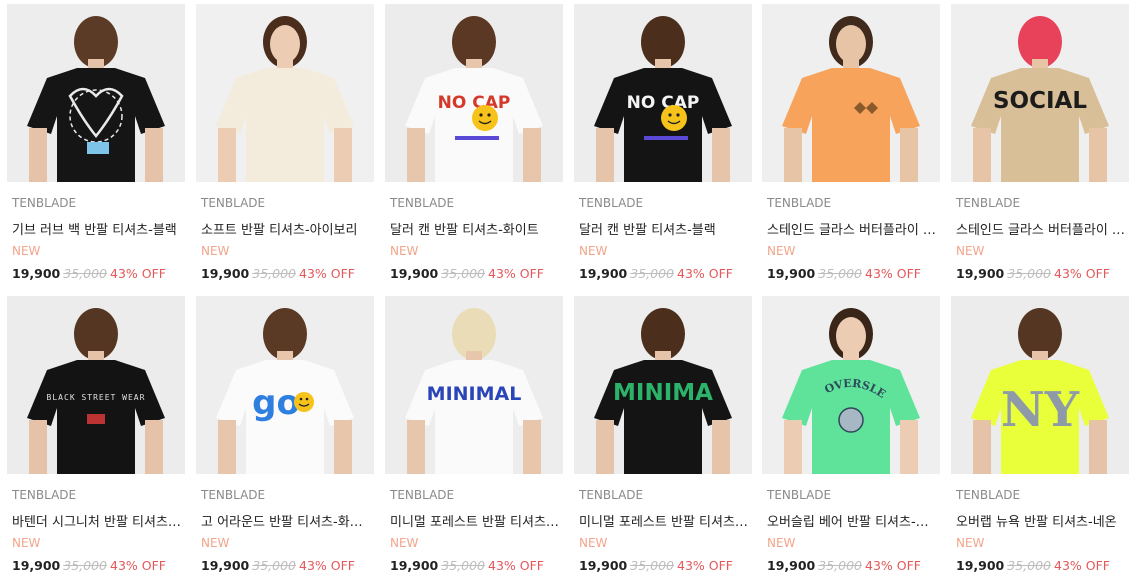 Image resolution: width=1134 pixels, height=586 pixels. I want to click on product-image: MINIMA, so click(663, 385).